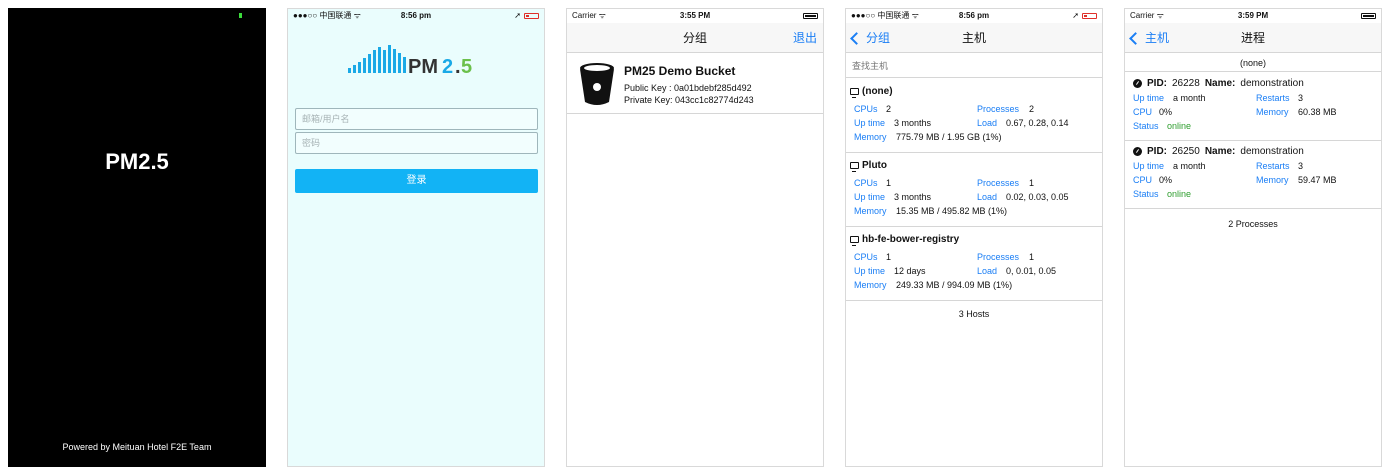  I want to click on nav-bar: 主机 进程, so click(1253, 38).